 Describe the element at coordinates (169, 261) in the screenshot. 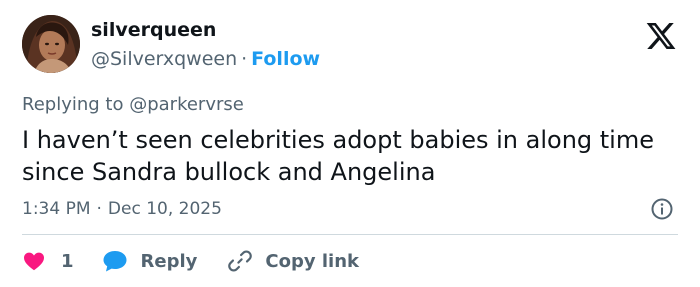

I see `reply-label: Reply` at that location.